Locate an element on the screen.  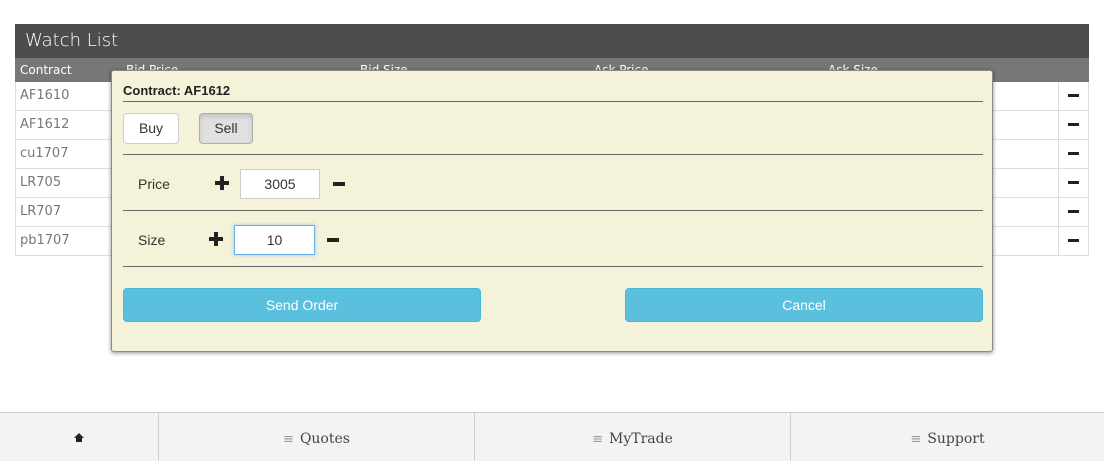
buy-button: Buy is located at coordinates (151, 128).